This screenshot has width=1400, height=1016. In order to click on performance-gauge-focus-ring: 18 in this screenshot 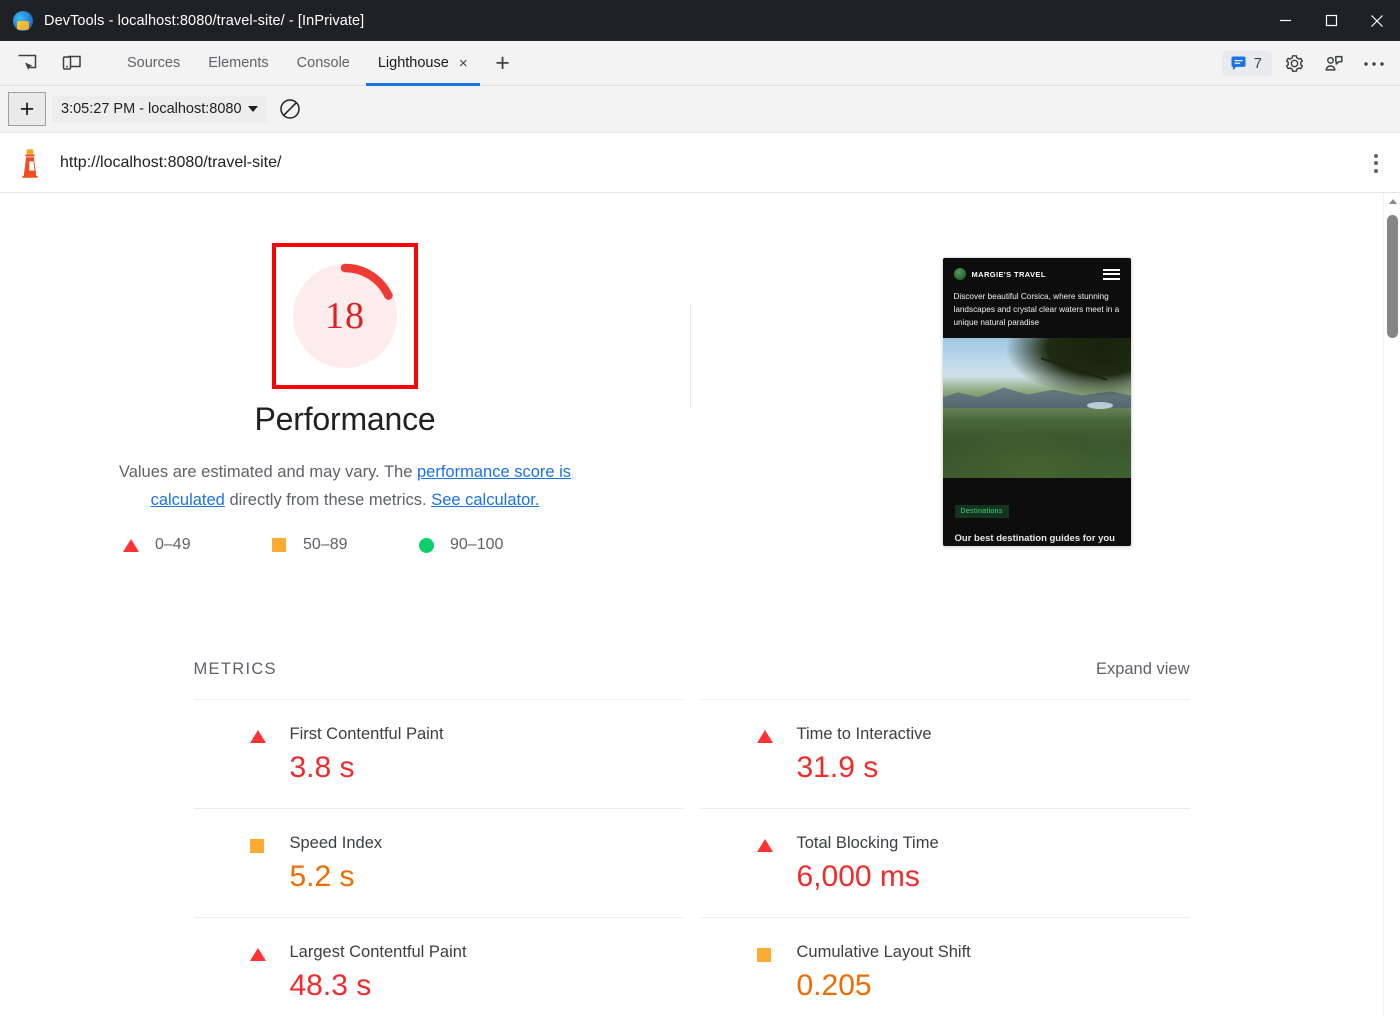, I will do `click(345, 316)`.